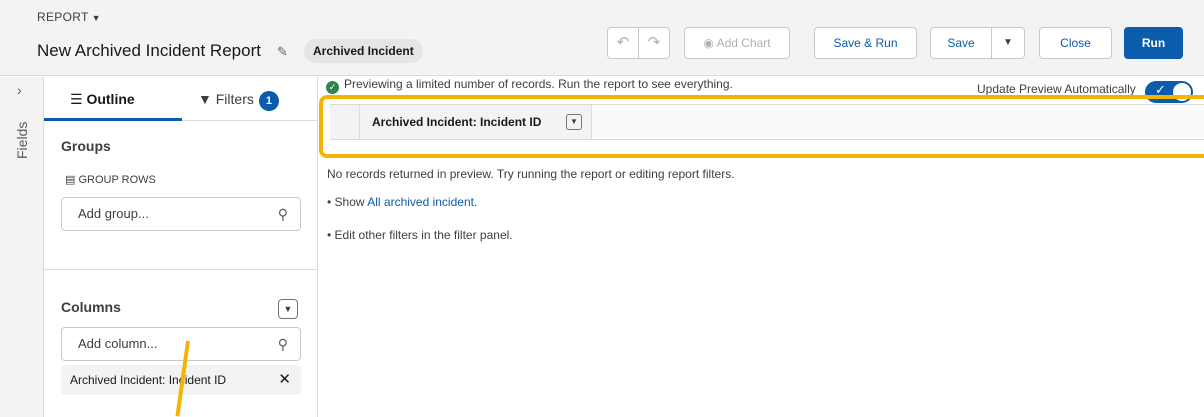 The image size is (1204, 417). I want to click on columns-menu-button: ▼, so click(288, 309).